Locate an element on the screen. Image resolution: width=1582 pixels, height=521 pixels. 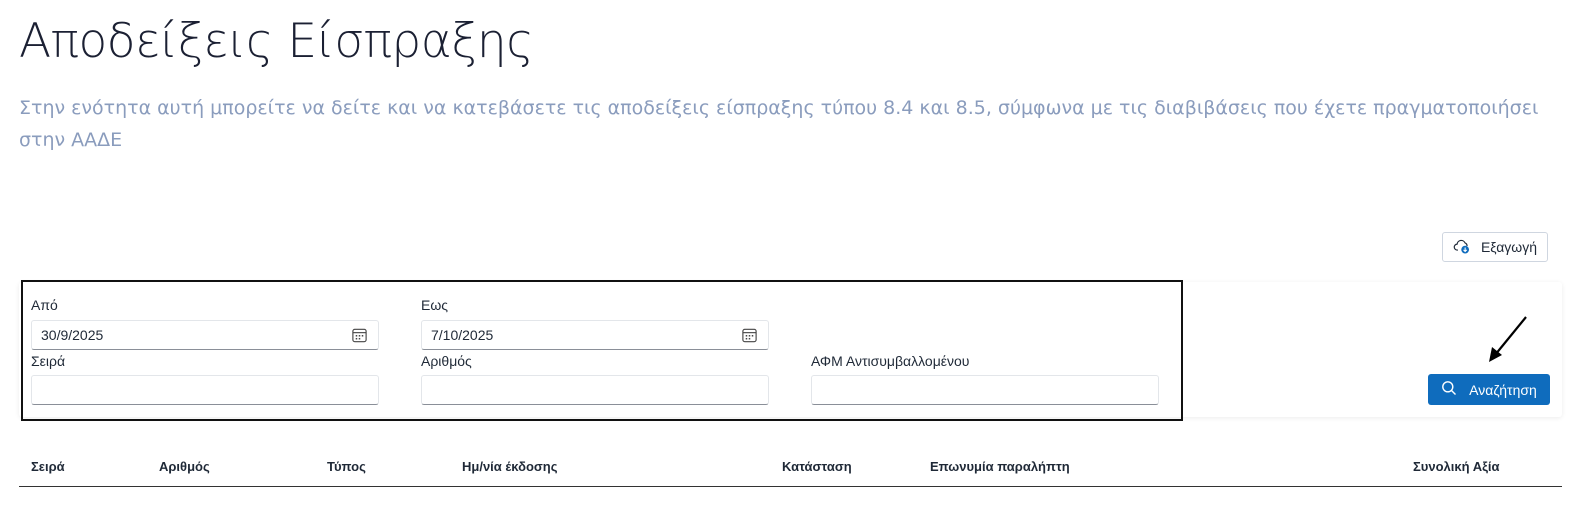
number-input is located at coordinates (595, 390).